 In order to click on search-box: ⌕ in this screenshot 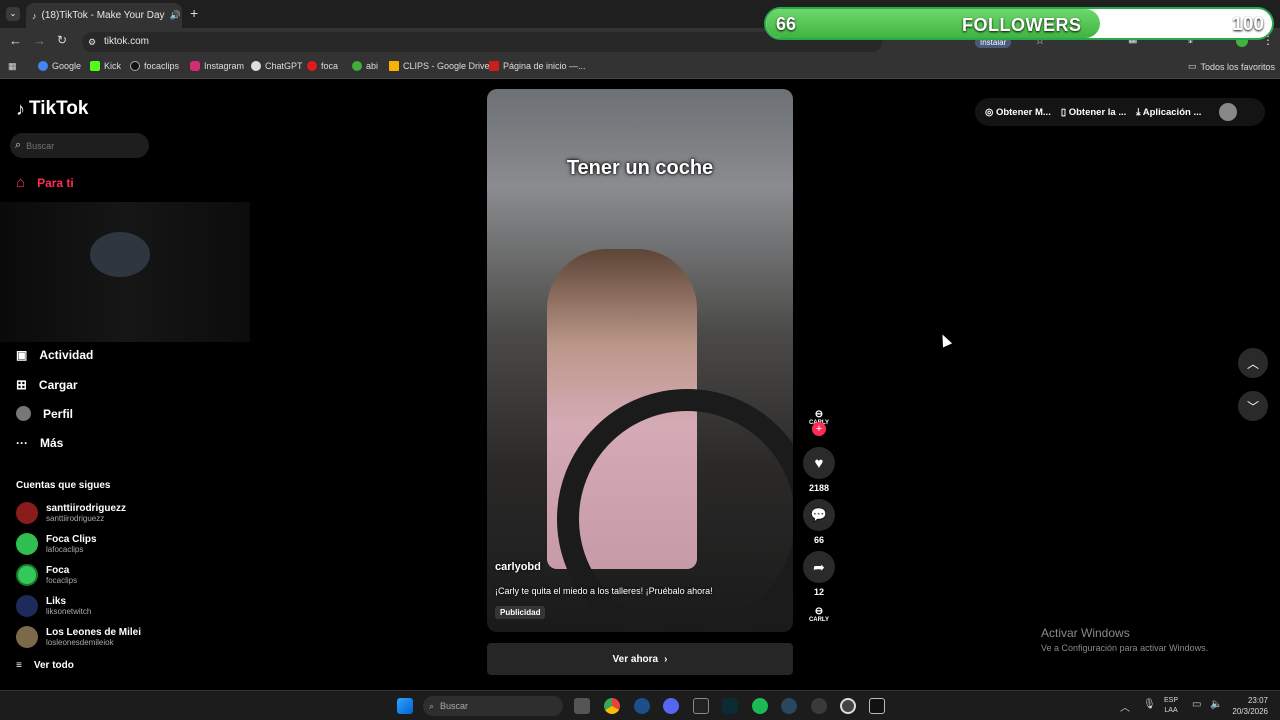, I will do `click(79, 145)`.